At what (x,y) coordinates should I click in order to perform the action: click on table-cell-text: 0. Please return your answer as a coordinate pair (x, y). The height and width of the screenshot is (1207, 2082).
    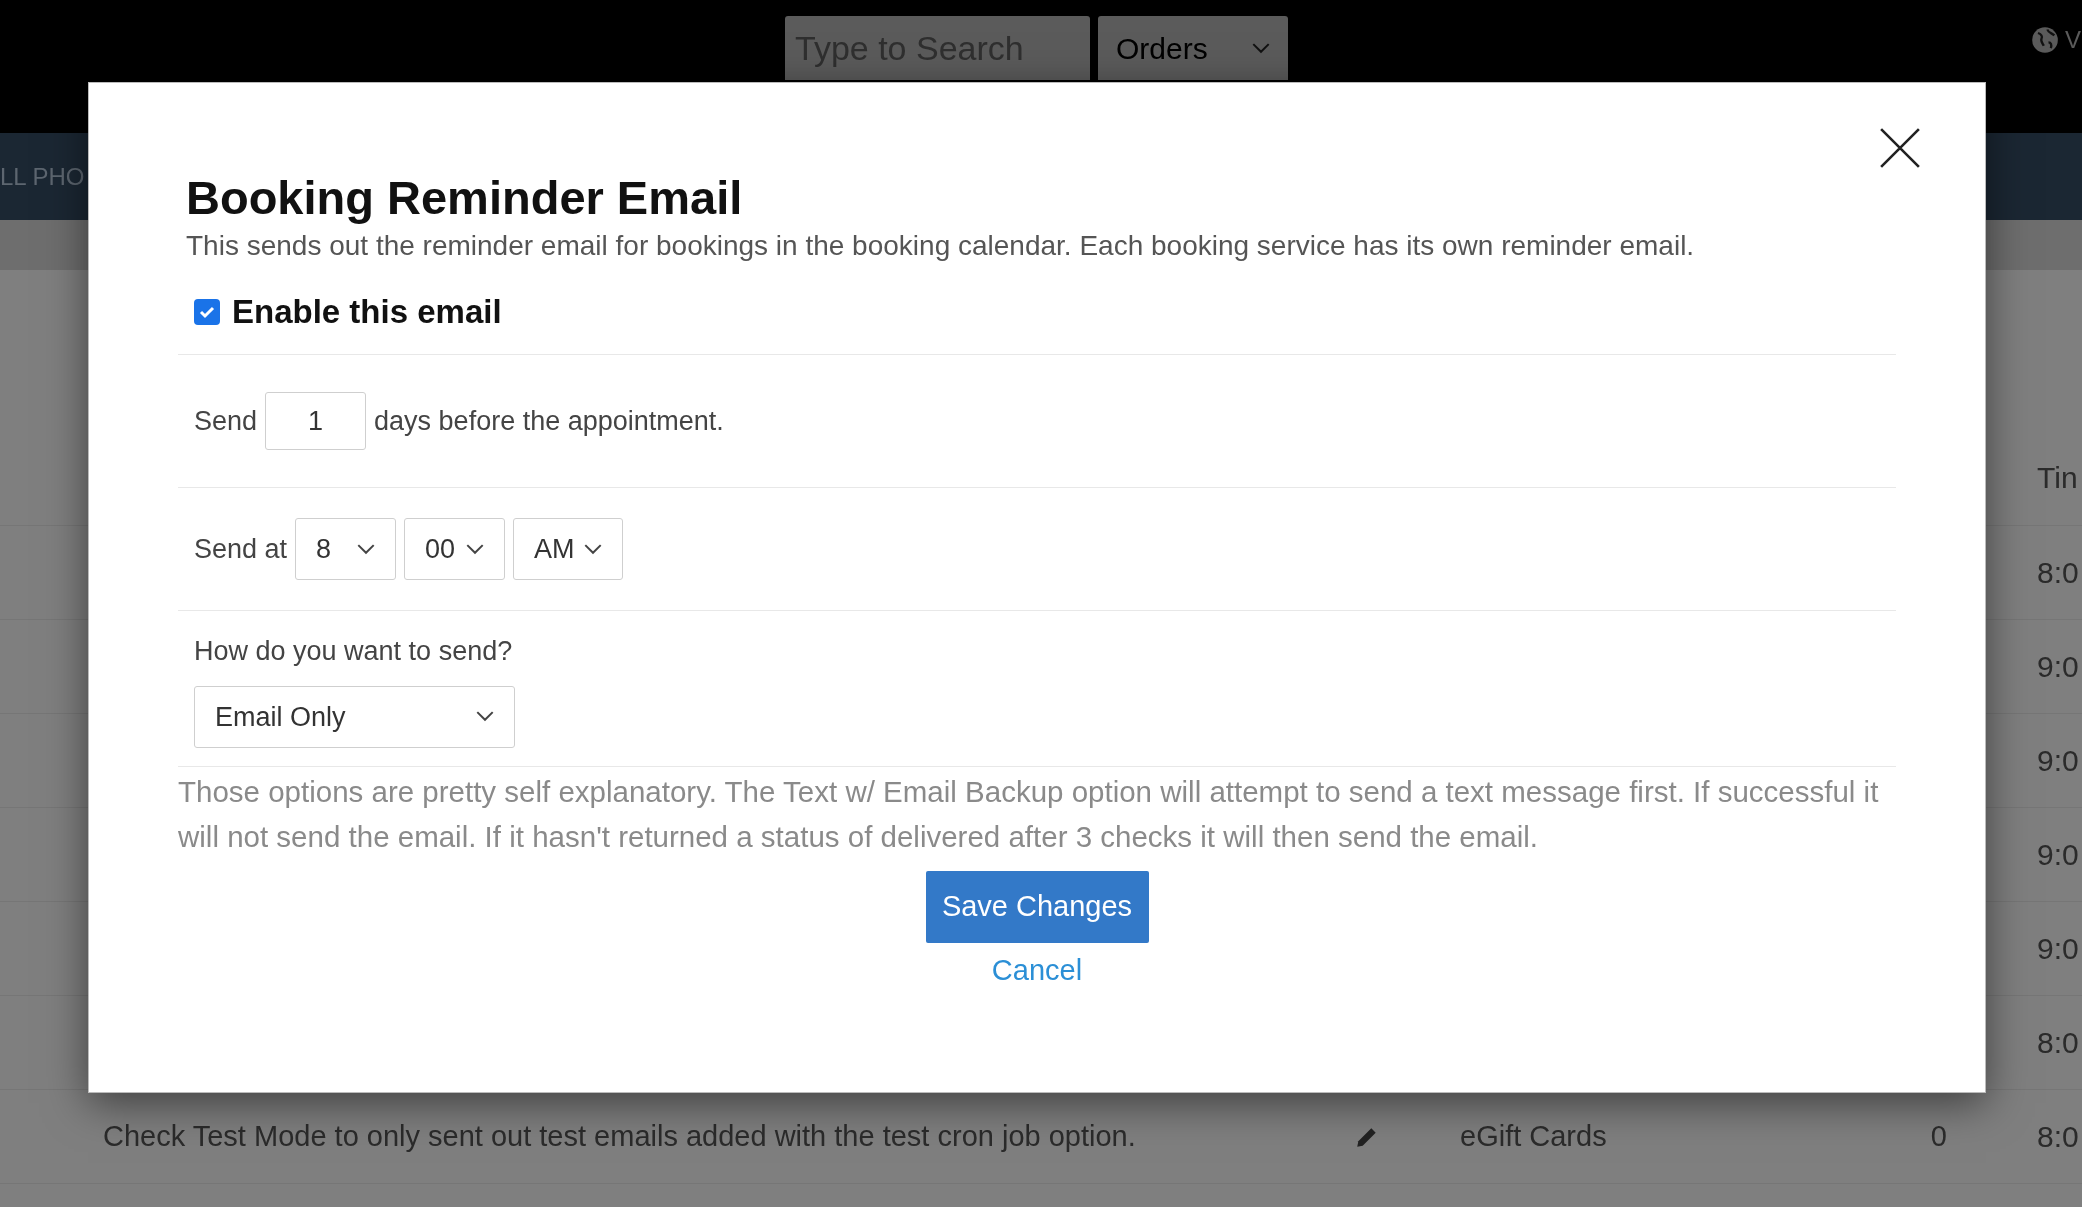
    Looking at the image, I should click on (1938, 1136).